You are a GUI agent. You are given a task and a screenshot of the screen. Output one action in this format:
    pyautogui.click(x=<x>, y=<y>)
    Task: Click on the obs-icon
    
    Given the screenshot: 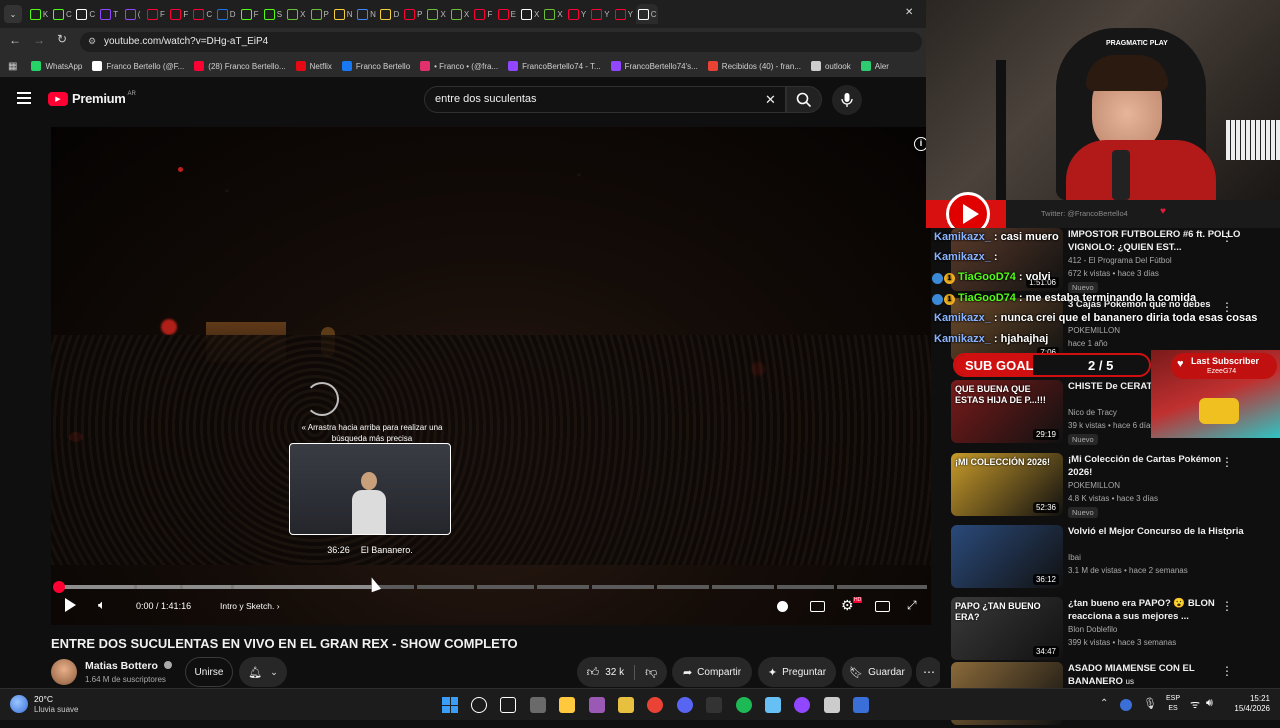 What is the action you would take?
    pyautogui.click(x=714, y=705)
    